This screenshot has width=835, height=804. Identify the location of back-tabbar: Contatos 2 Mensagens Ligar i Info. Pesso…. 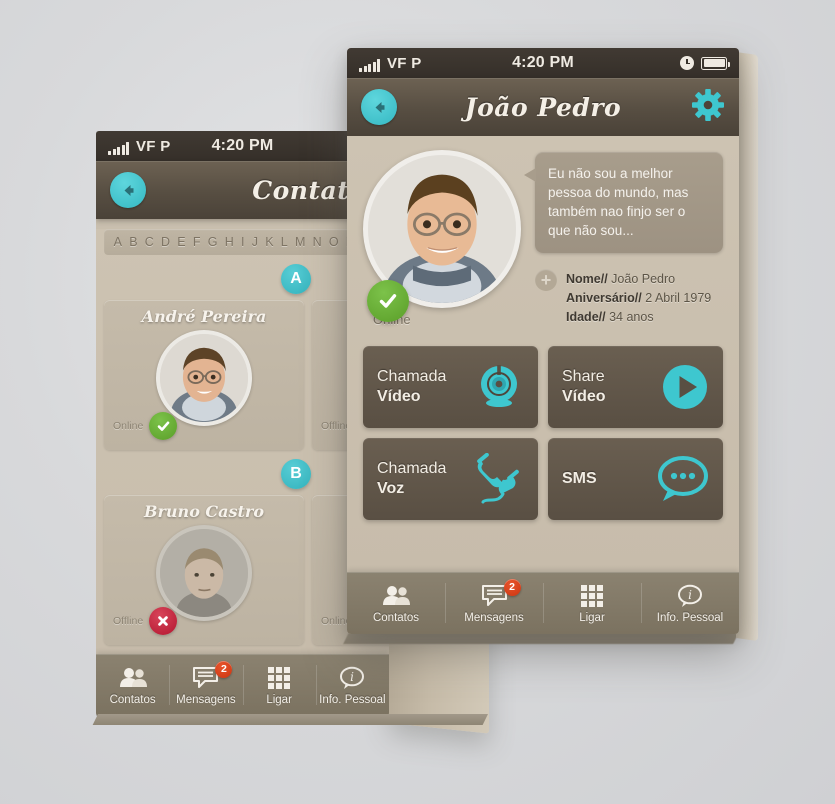
(242, 685).